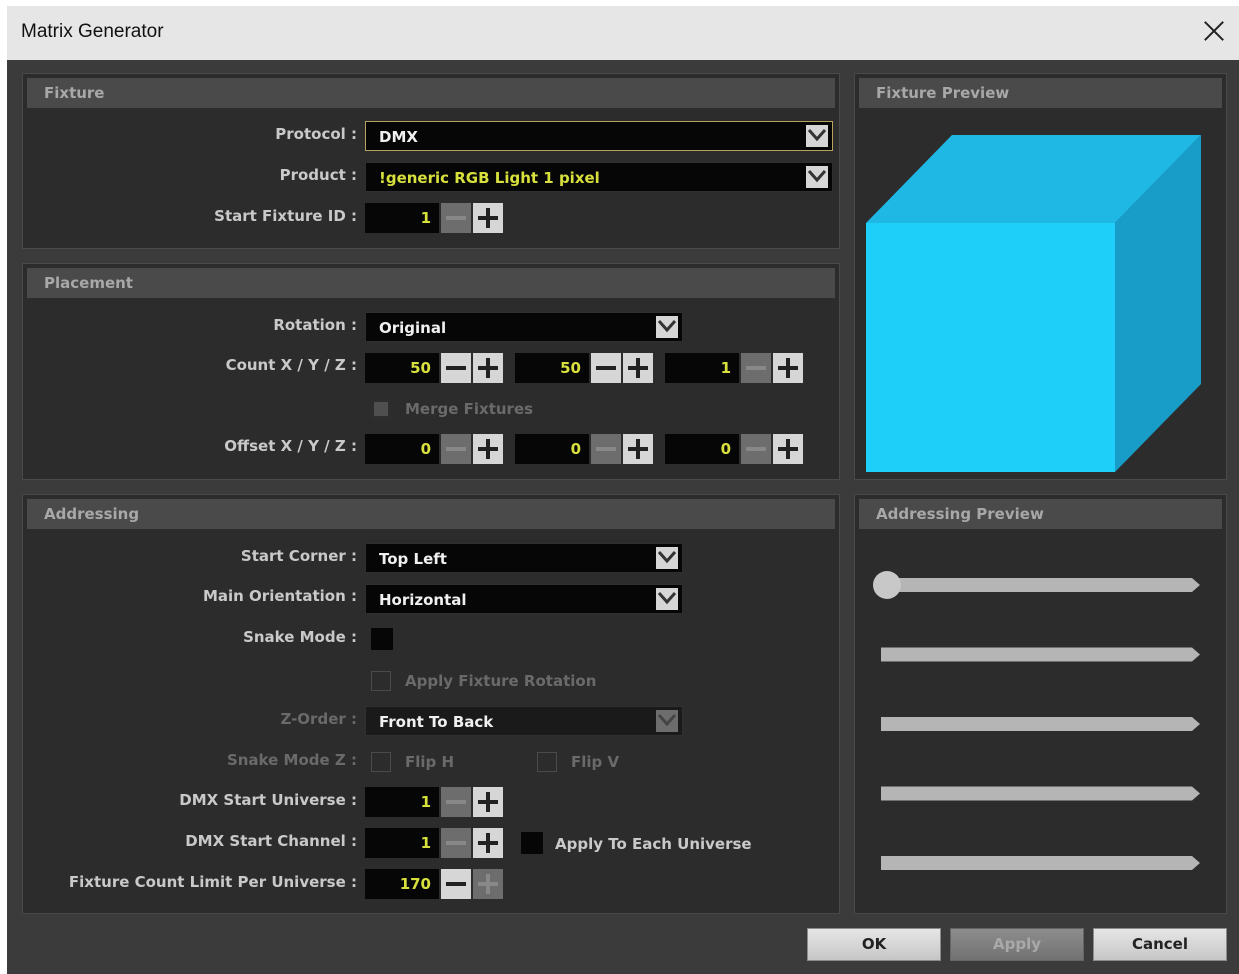  Describe the element at coordinates (1160, 944) in the screenshot. I see `cancel-button: Cancel` at that location.